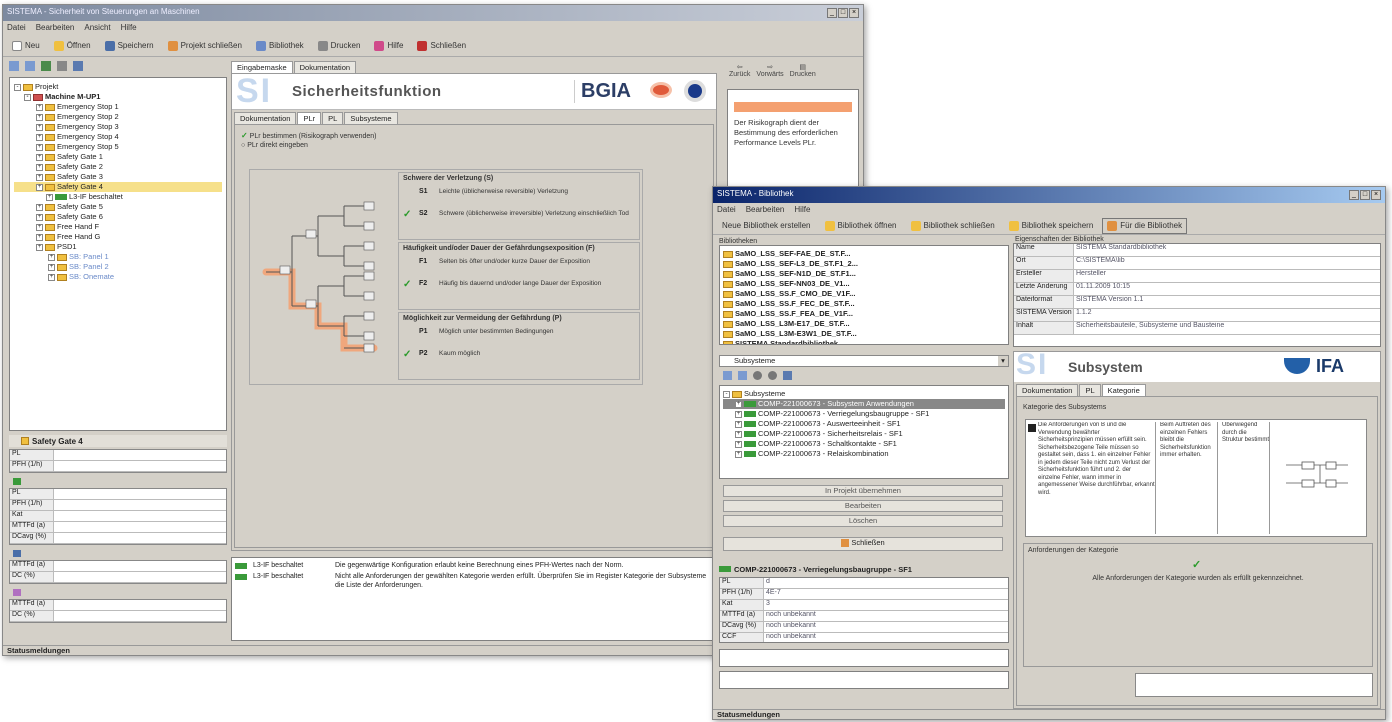 The image size is (1392, 722). What do you see at coordinates (118, 137) in the screenshot?
I see `tree-item: + Emergency Stop 4` at bounding box center [118, 137].